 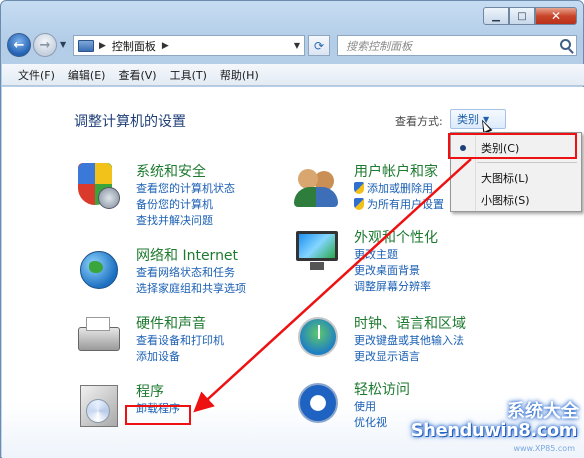 What do you see at coordinates (410, 324) in the screenshot?
I see `category-title: 时钟、语言和区域` at bounding box center [410, 324].